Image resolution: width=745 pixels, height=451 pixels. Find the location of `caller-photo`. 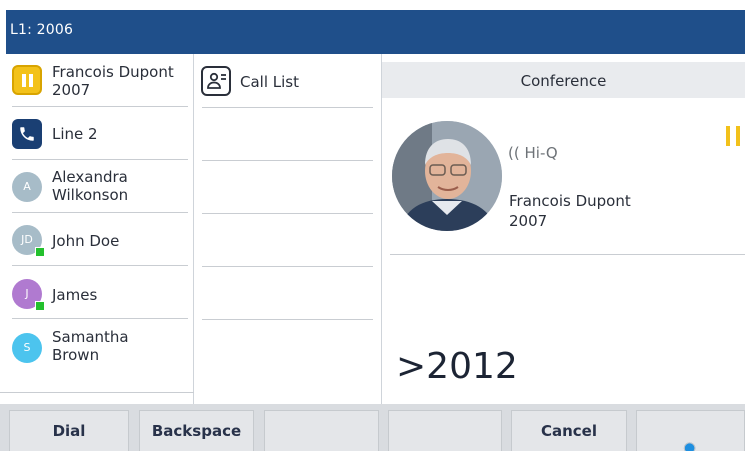

caller-photo is located at coordinates (447, 176).